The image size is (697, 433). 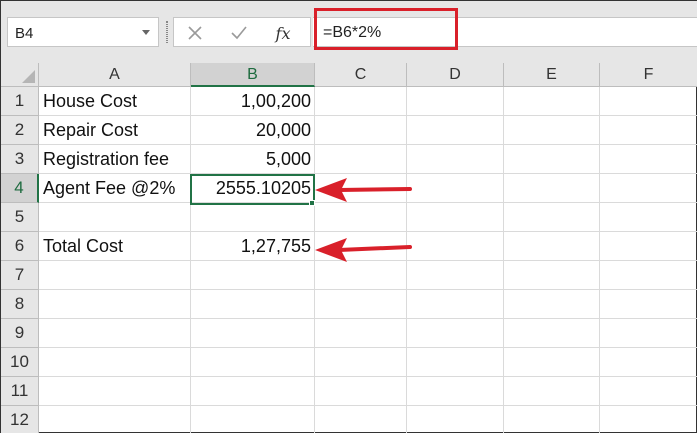 I want to click on cell-f11, so click(x=648, y=391).